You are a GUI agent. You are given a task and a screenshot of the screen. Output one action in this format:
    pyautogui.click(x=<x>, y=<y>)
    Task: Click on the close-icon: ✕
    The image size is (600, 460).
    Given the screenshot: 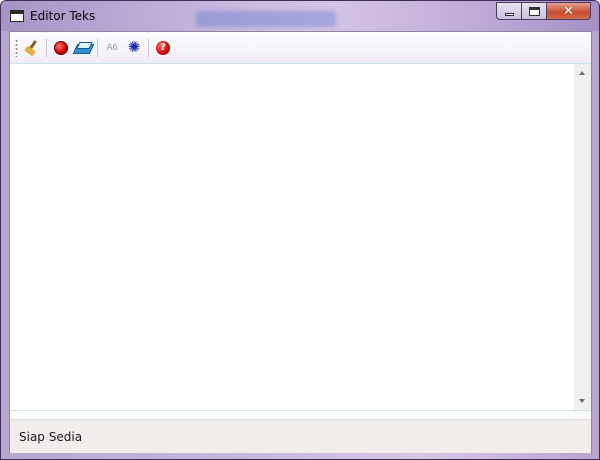 What is the action you would take?
    pyautogui.click(x=568, y=11)
    